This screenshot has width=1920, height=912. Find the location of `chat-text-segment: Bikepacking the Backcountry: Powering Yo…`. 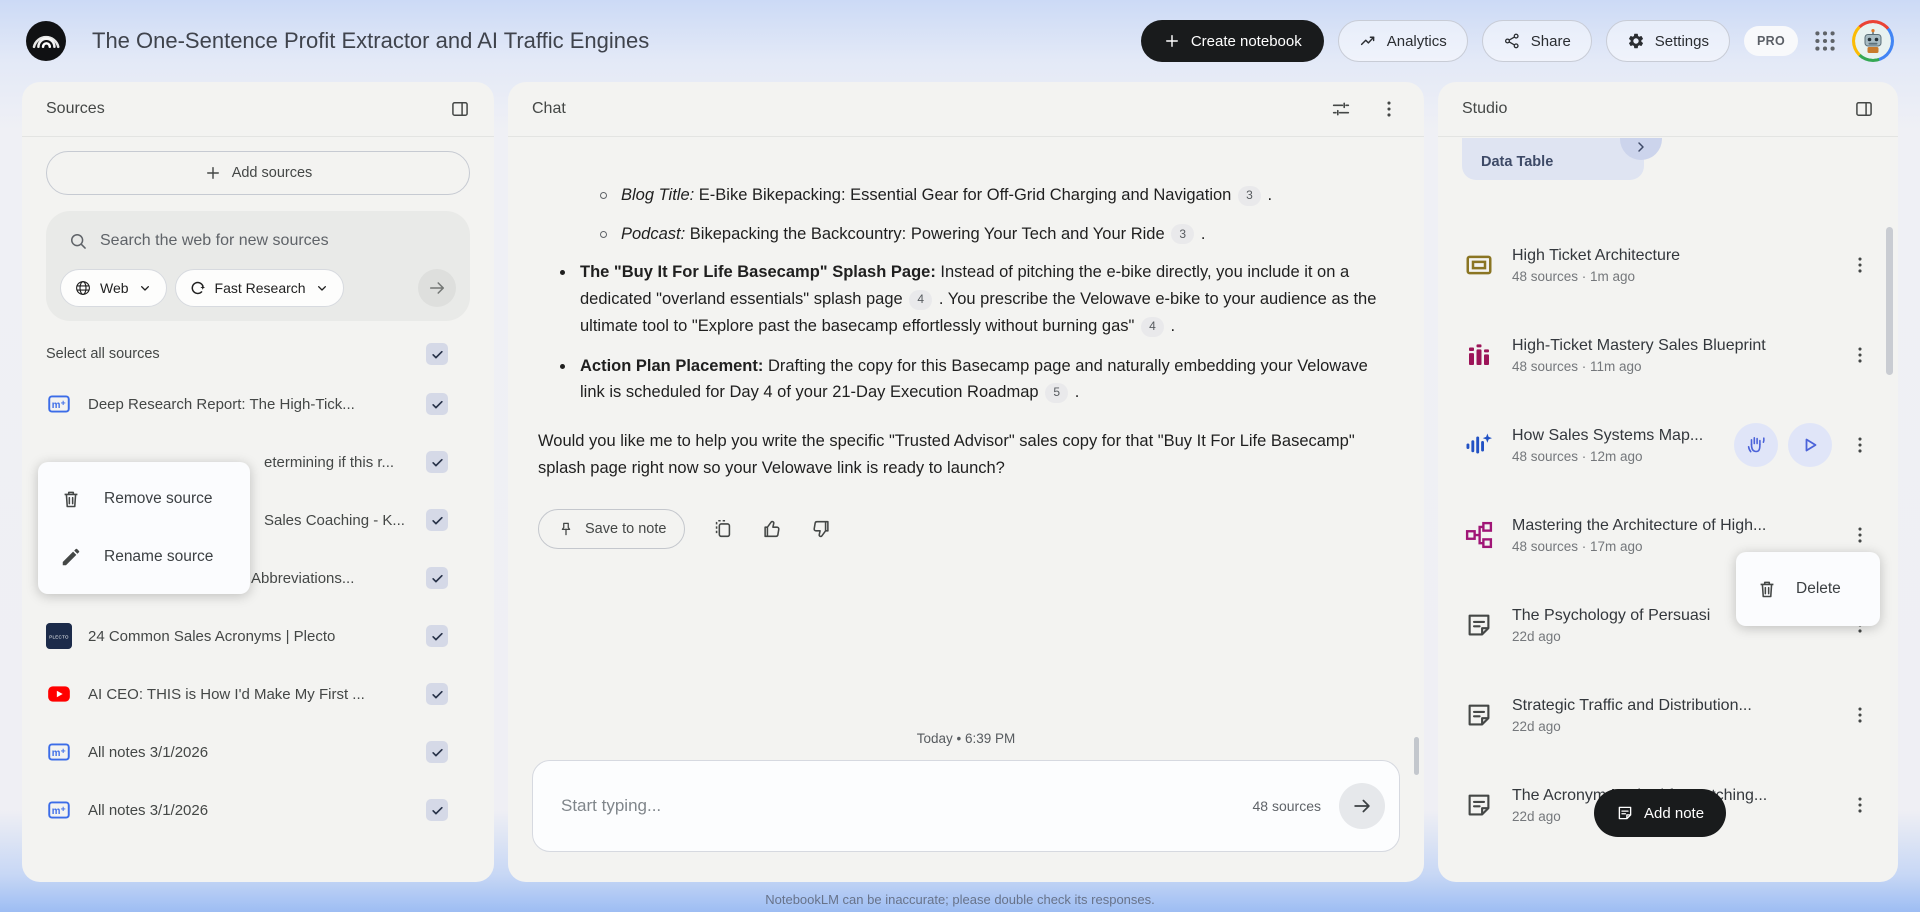

chat-text-segment: Bikepacking the Backcountry: Powering Yo… is located at coordinates (927, 233).